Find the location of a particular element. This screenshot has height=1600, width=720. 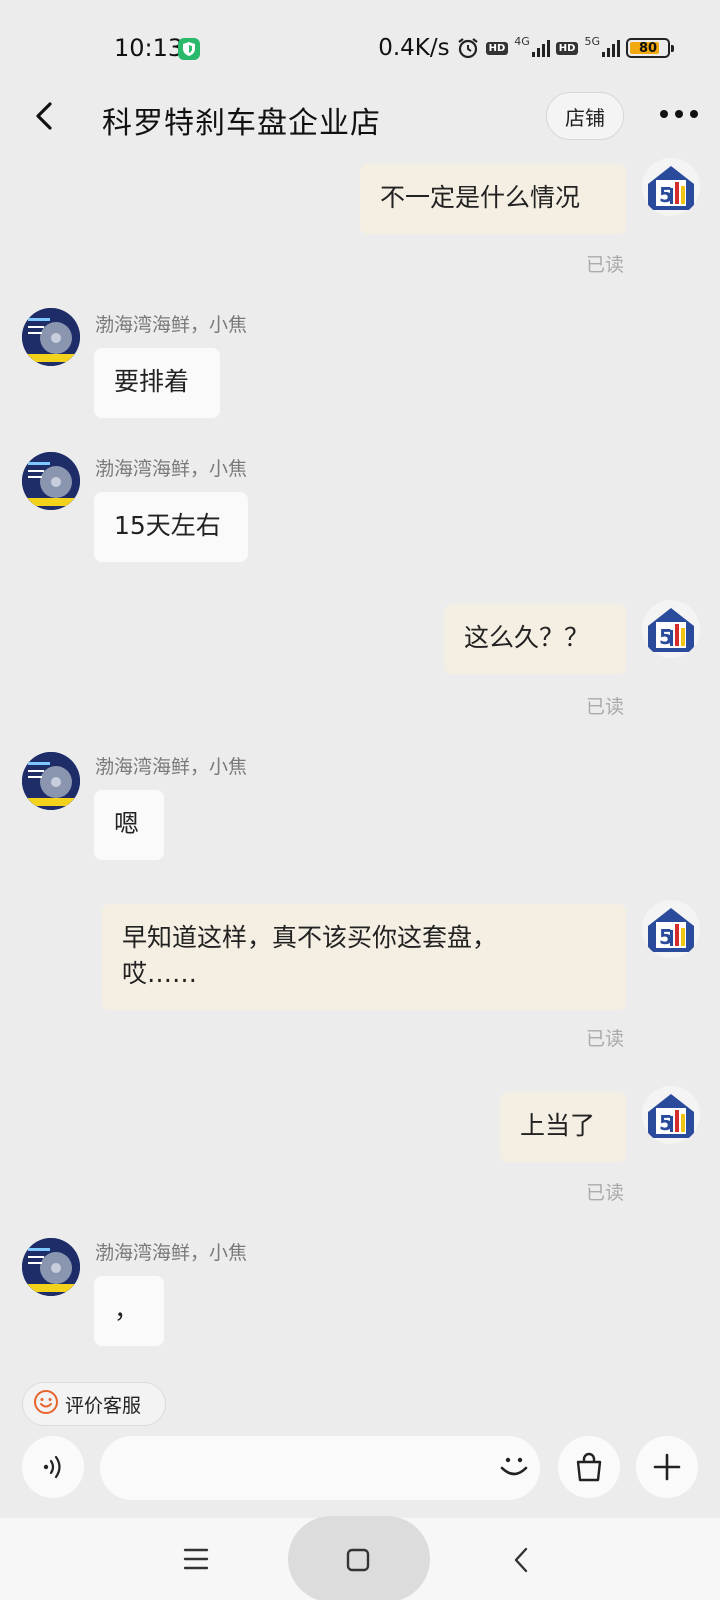

message-text: 这么久？？ is located at coordinates (527, 637).